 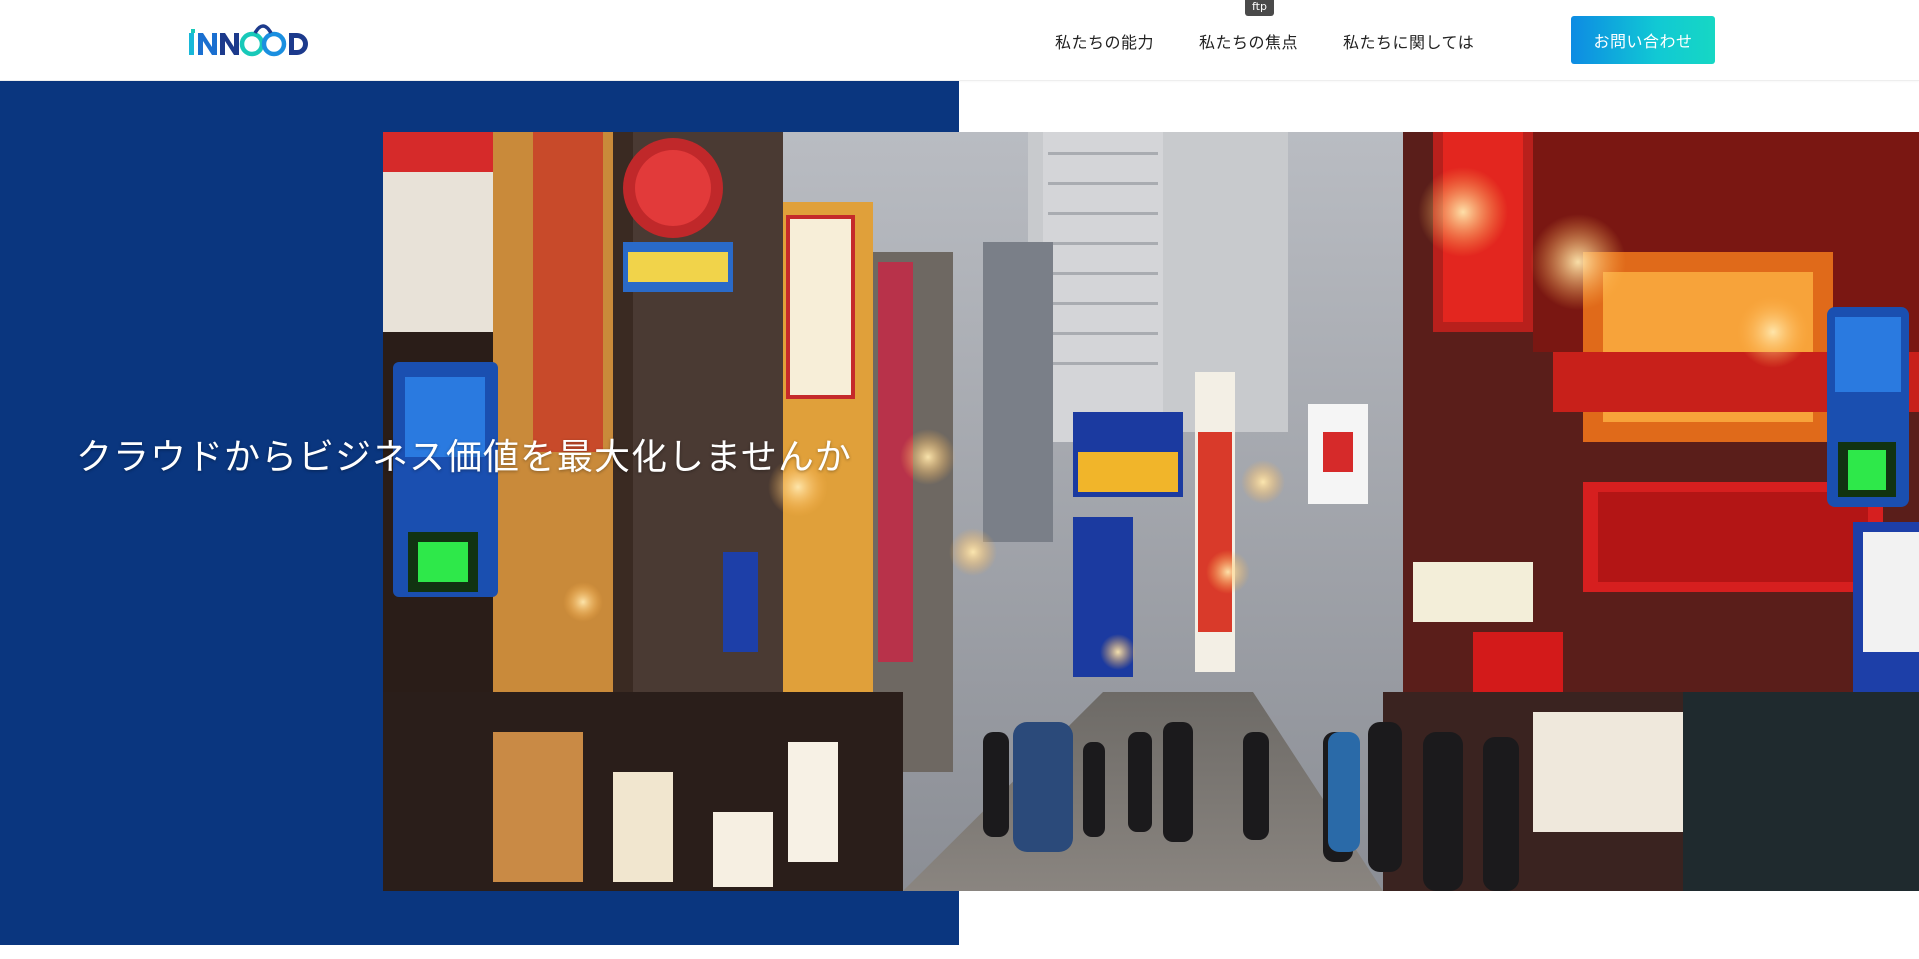 What do you see at coordinates (1408, 41) in the screenshot?
I see `nav-item-about: 私たちに関しては` at bounding box center [1408, 41].